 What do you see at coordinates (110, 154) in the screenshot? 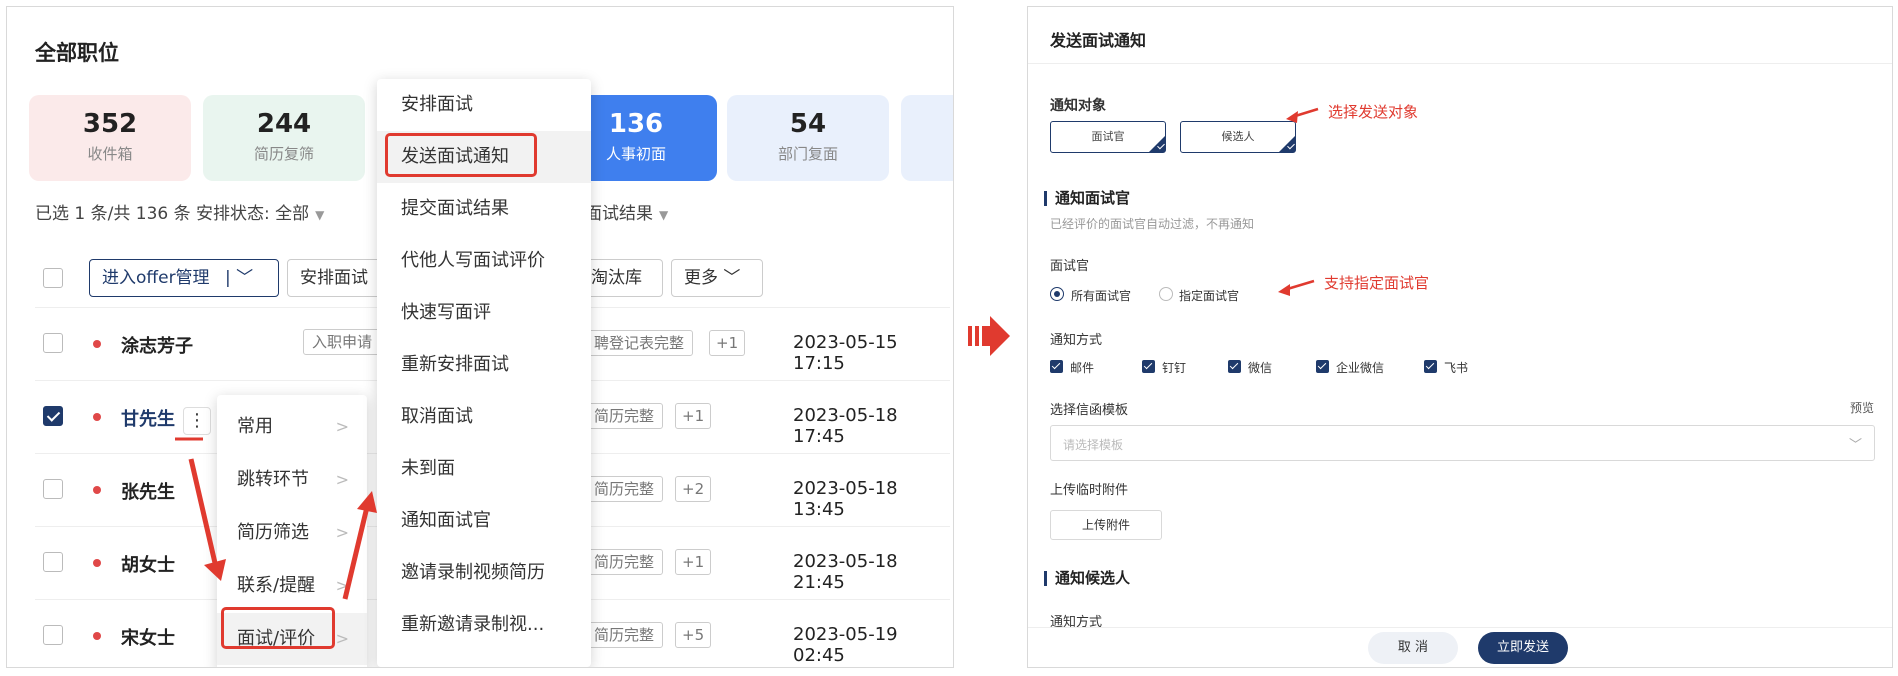
I see `stat-label: 收件箱` at bounding box center [110, 154].